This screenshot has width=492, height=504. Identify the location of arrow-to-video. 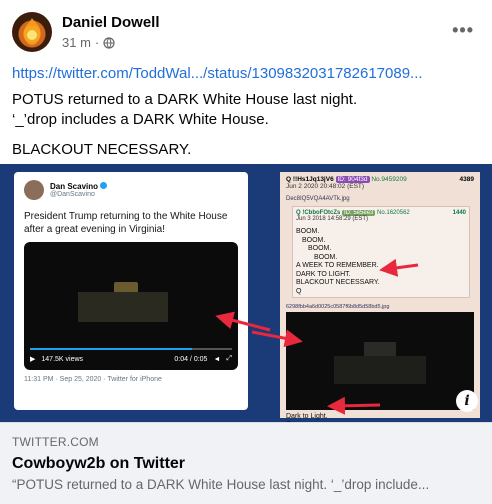
(243, 321).